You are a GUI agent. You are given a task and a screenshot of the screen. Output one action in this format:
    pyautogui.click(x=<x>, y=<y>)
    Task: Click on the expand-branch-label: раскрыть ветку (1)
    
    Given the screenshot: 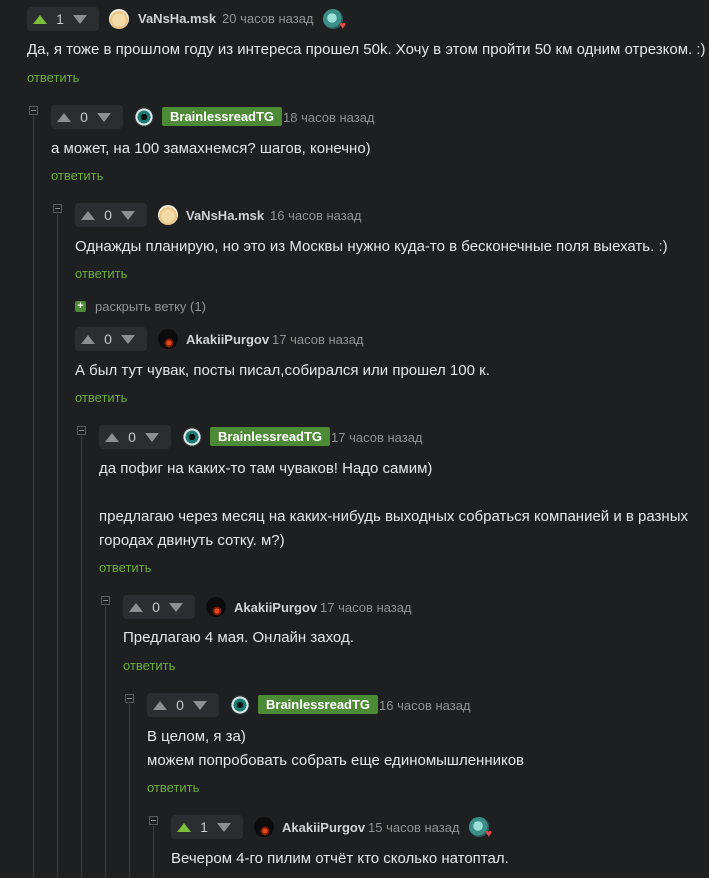 What is the action you would take?
    pyautogui.click(x=150, y=306)
    